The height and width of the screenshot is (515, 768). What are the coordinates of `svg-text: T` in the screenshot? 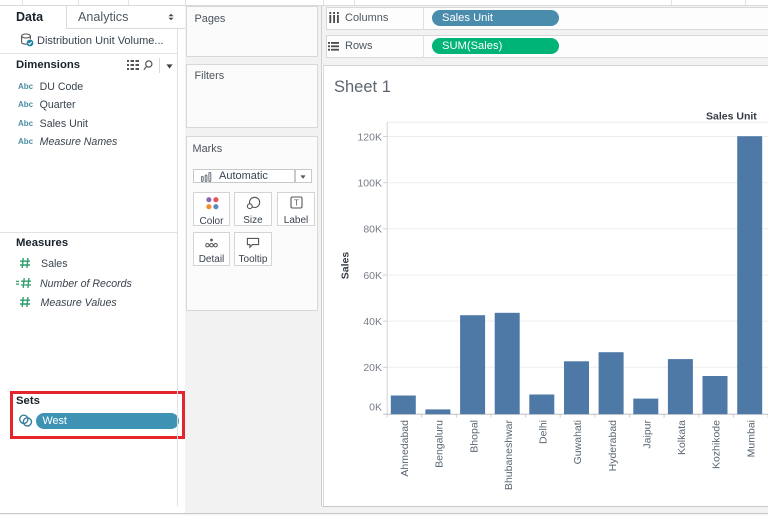 It's located at (296, 203).